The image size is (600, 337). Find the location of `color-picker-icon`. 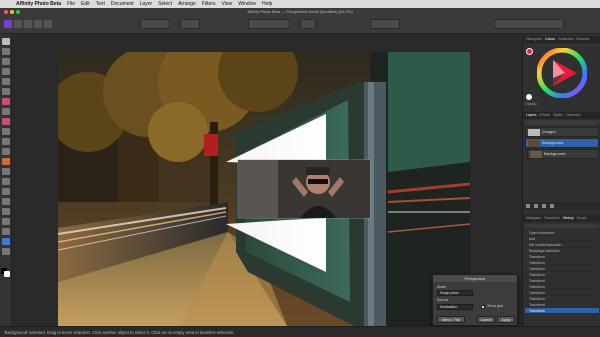

color-picker-icon is located at coordinates (6, 111).